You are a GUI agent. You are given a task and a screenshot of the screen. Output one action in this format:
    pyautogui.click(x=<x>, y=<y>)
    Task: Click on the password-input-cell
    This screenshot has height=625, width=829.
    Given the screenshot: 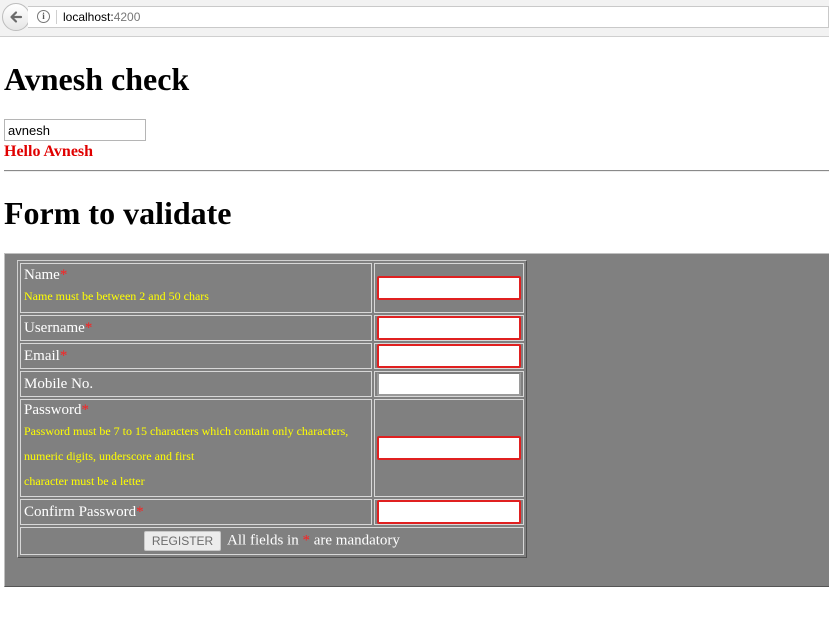 What is the action you would take?
    pyautogui.click(x=449, y=448)
    